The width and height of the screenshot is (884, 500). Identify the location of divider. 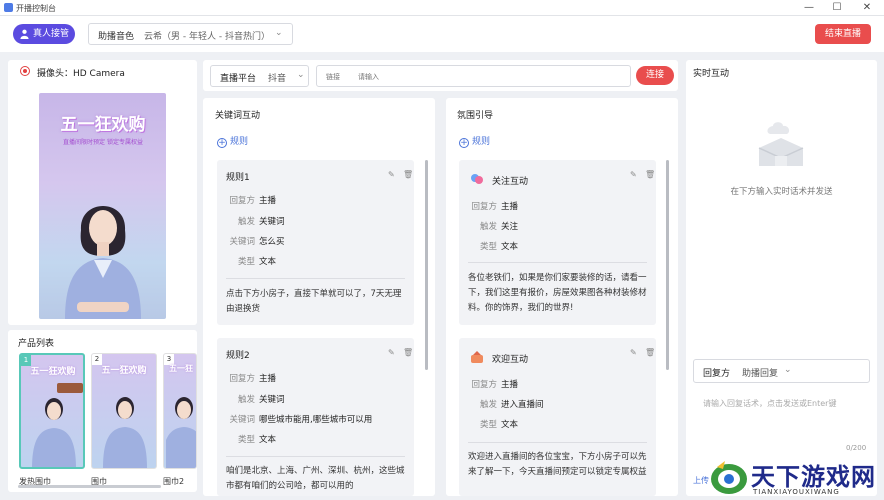
(315, 456).